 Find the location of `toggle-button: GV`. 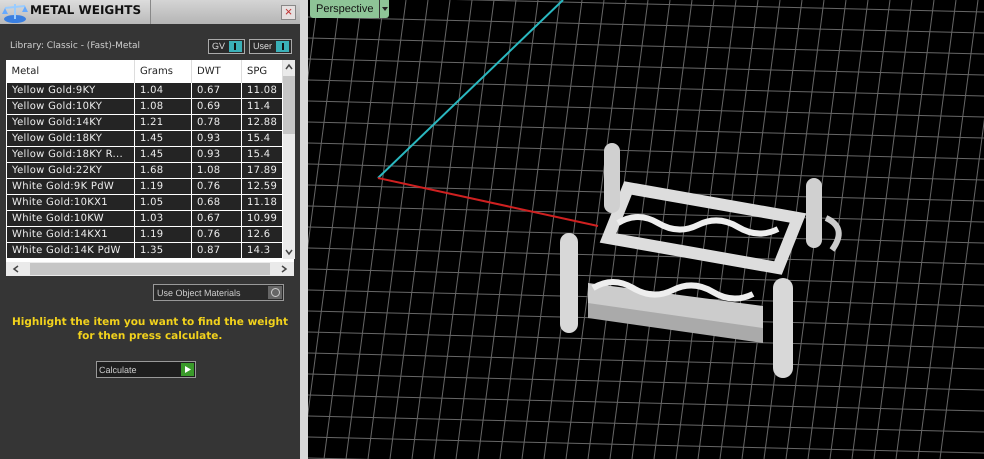

toggle-button: GV is located at coordinates (226, 46).